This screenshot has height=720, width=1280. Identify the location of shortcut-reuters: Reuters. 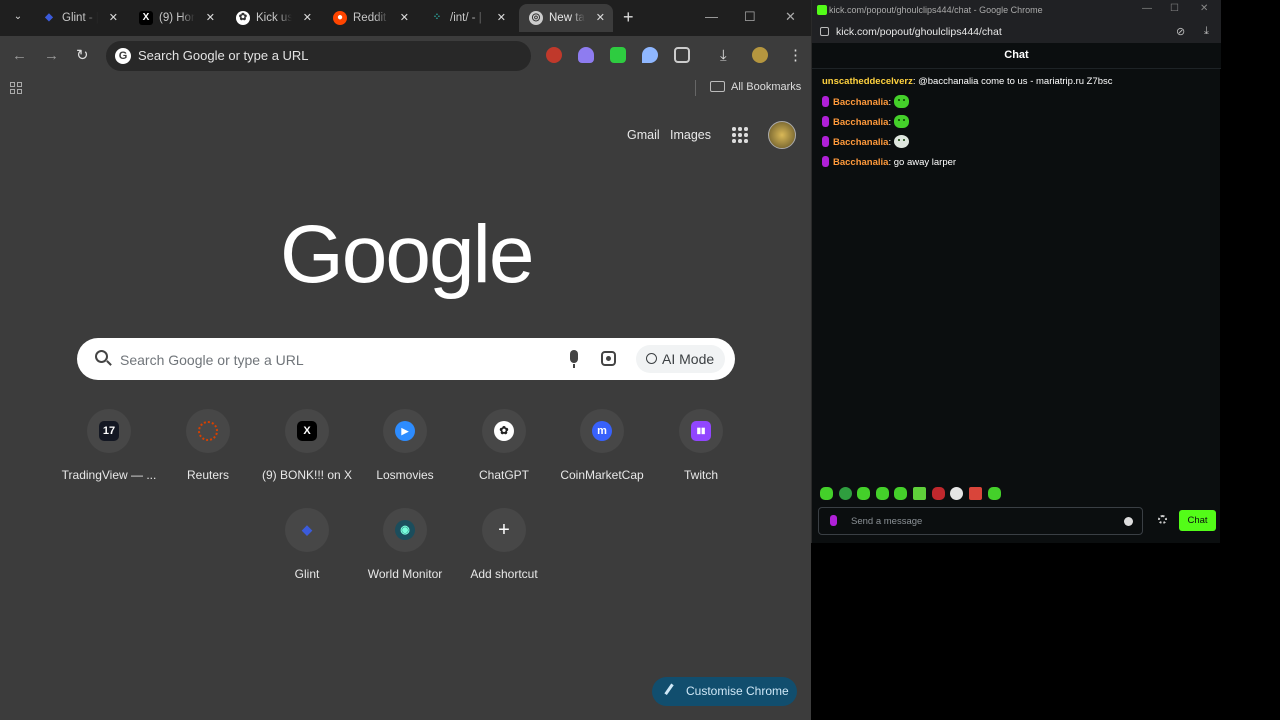
(208, 445).